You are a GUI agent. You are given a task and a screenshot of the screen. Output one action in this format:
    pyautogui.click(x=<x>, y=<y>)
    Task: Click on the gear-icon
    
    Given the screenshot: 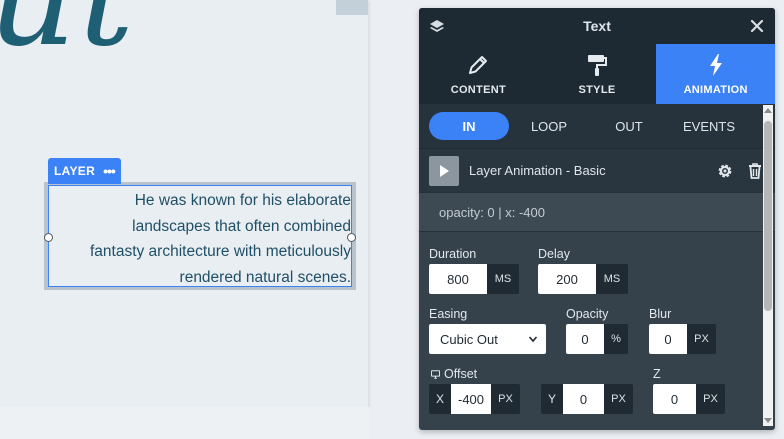 What is the action you would take?
    pyautogui.click(x=725, y=171)
    